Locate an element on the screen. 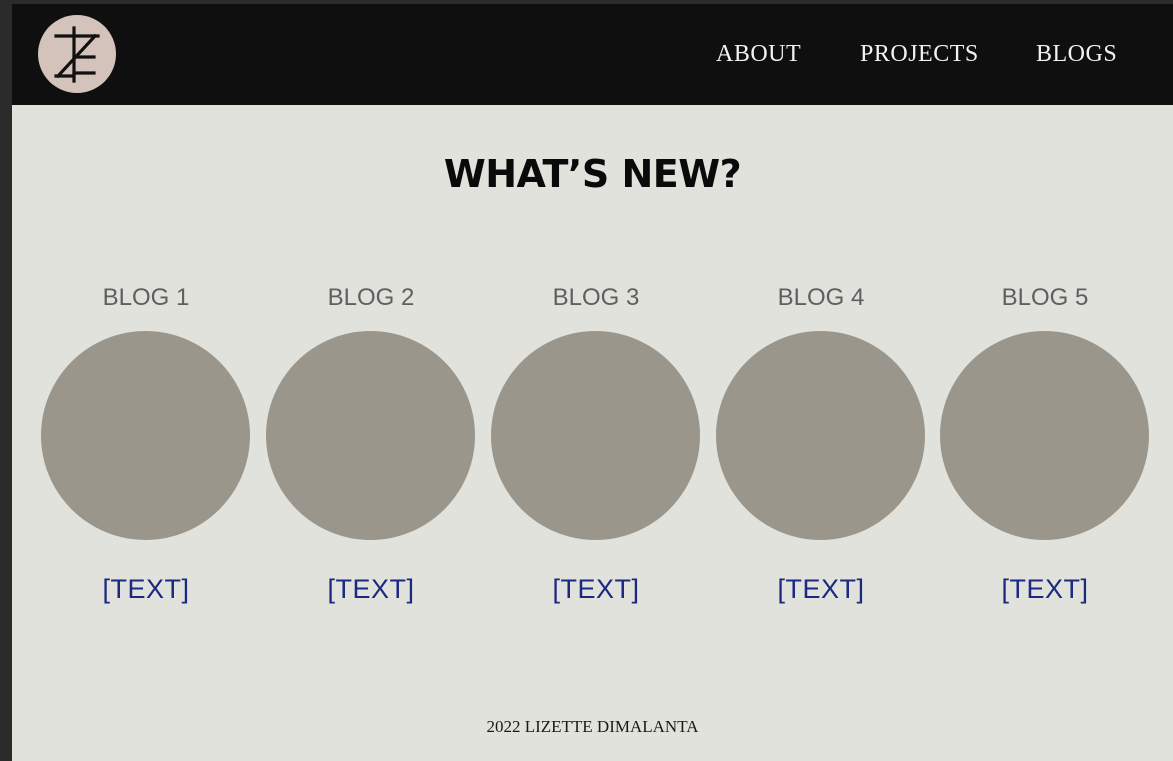 Image resolution: width=1173 pixels, height=761 pixels. blog-card-5: BLOG 5 [TEXT] is located at coordinates (1045, 449).